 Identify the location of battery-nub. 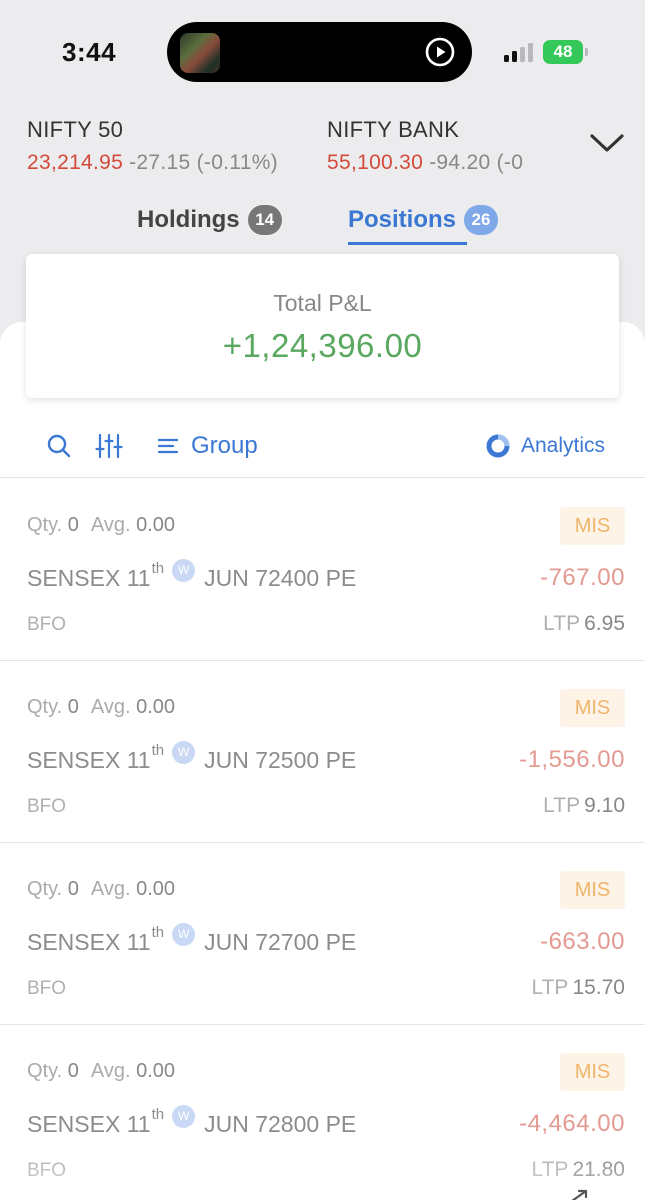
(586, 52).